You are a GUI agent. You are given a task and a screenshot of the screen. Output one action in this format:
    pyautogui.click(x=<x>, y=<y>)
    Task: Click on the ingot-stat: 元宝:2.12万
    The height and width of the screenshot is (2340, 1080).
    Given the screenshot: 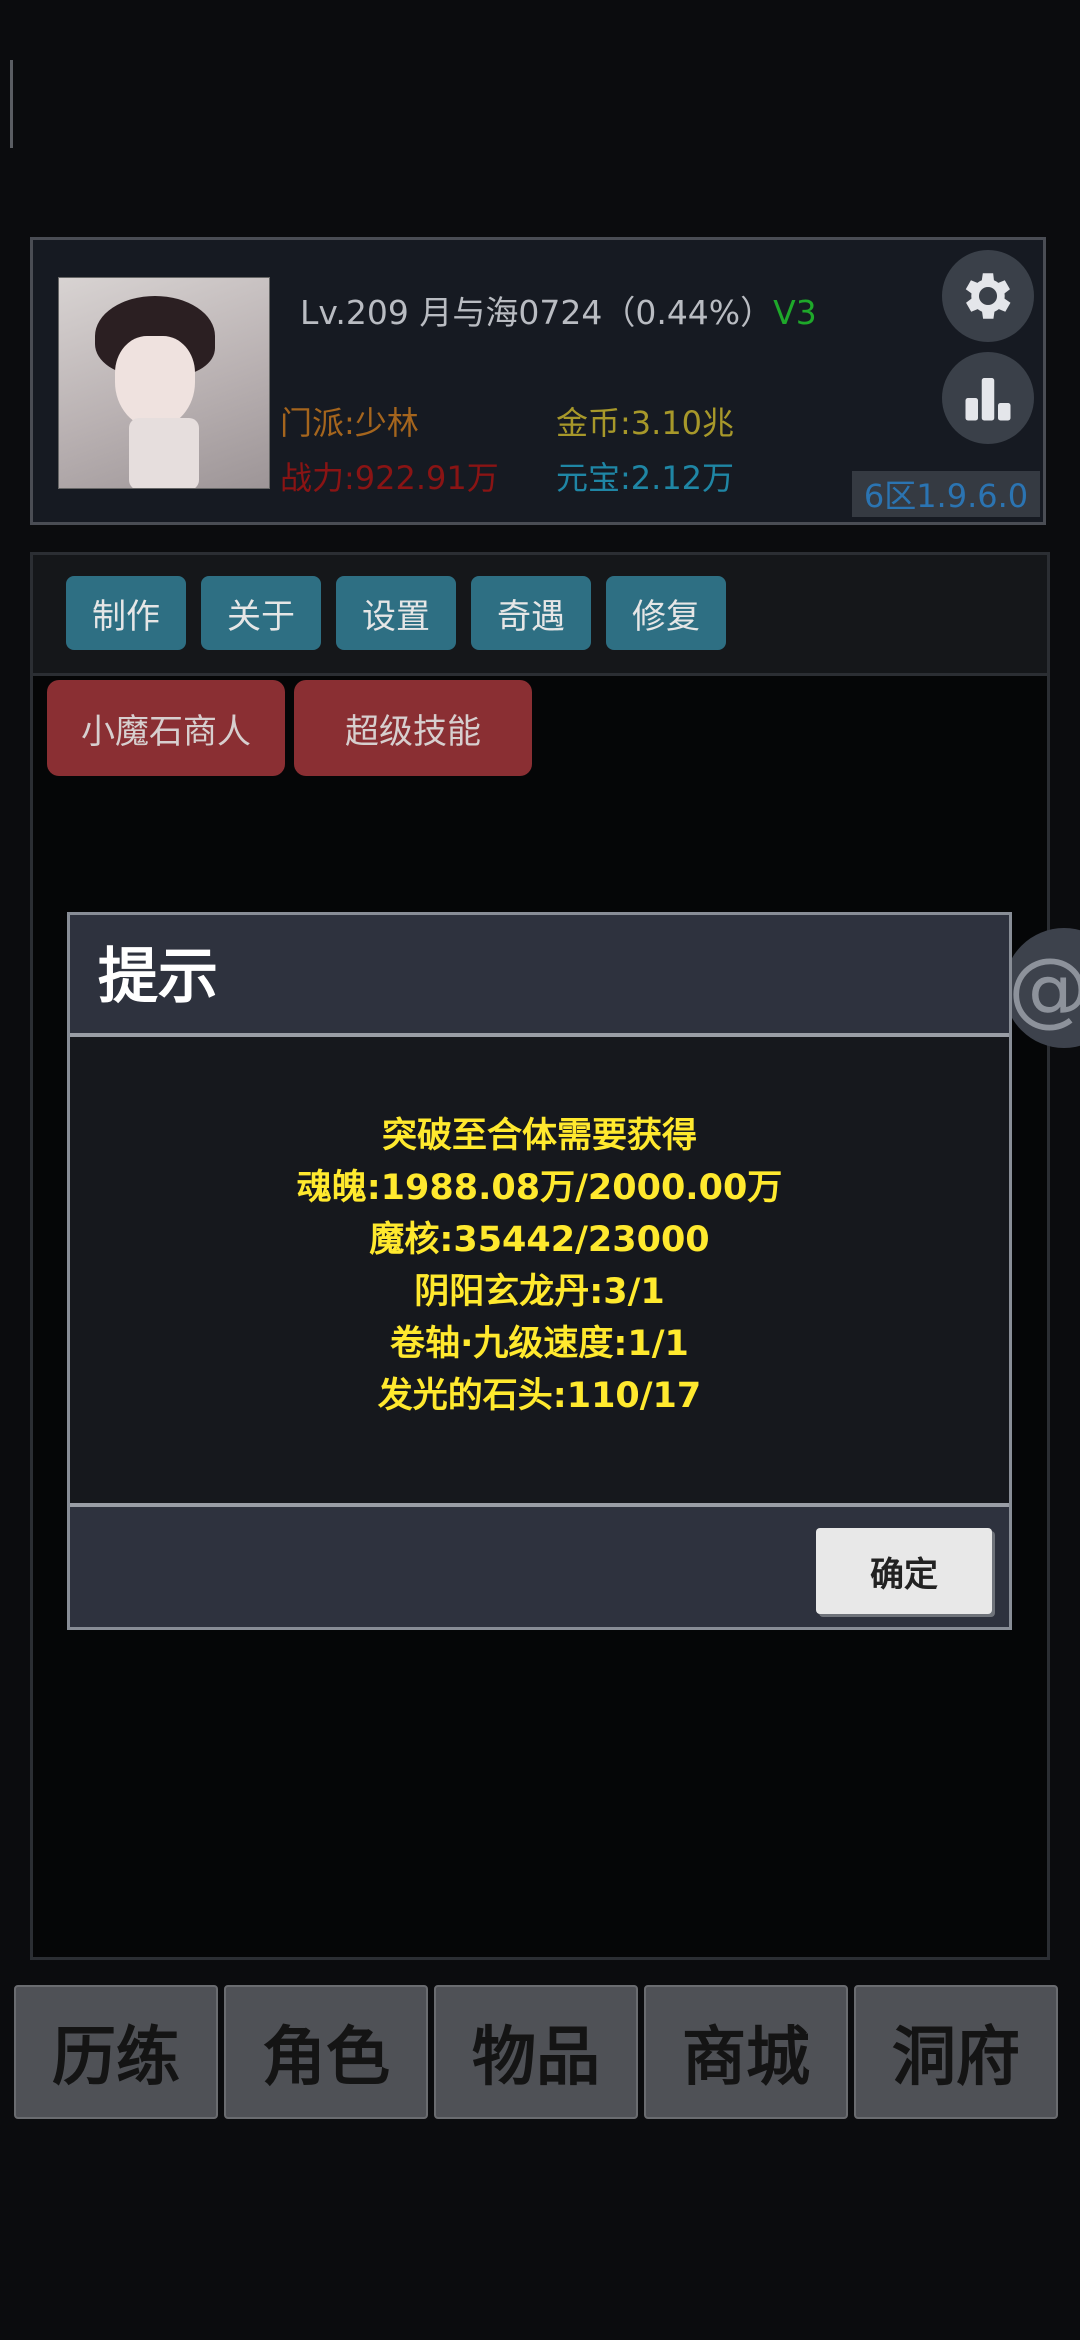 What is the action you would take?
    pyautogui.click(x=645, y=478)
    